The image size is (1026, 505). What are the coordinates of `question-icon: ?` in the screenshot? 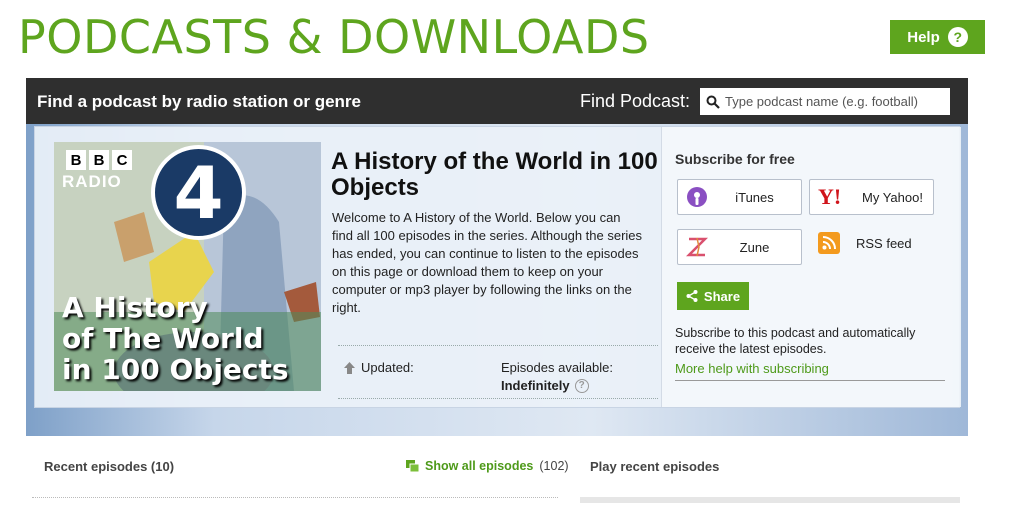 It's located at (957, 37).